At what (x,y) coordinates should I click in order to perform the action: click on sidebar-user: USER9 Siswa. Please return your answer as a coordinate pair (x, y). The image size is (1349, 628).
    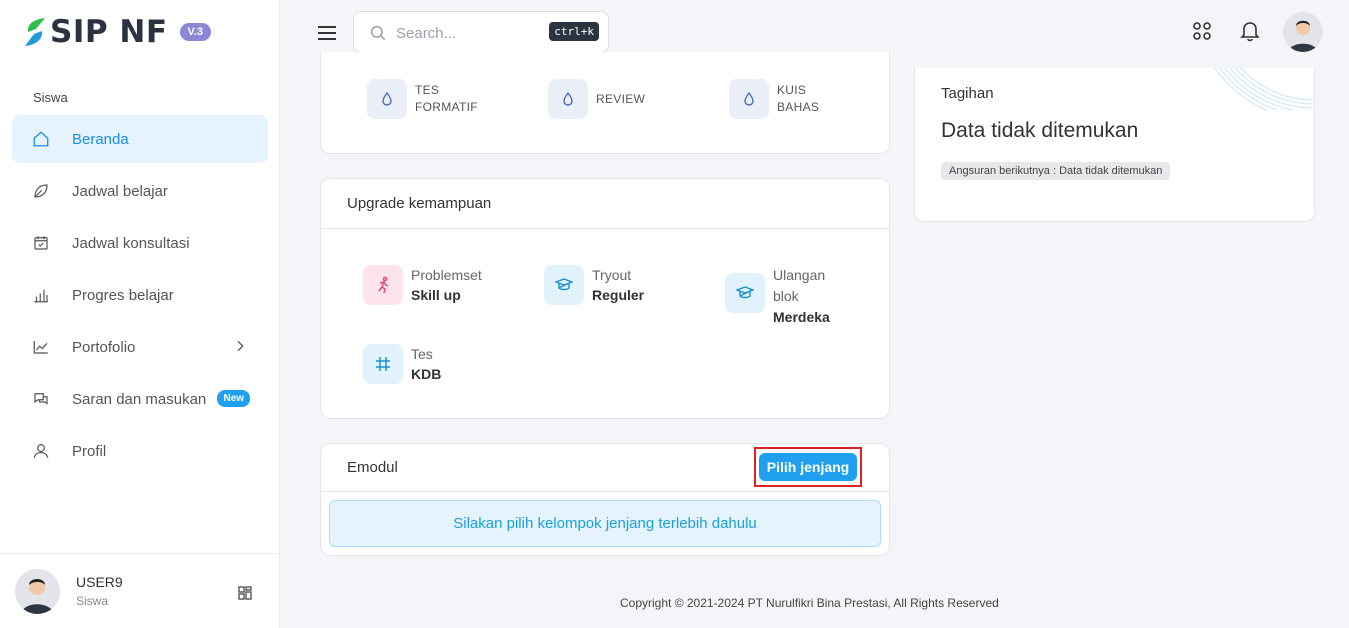
    Looking at the image, I should click on (140, 590).